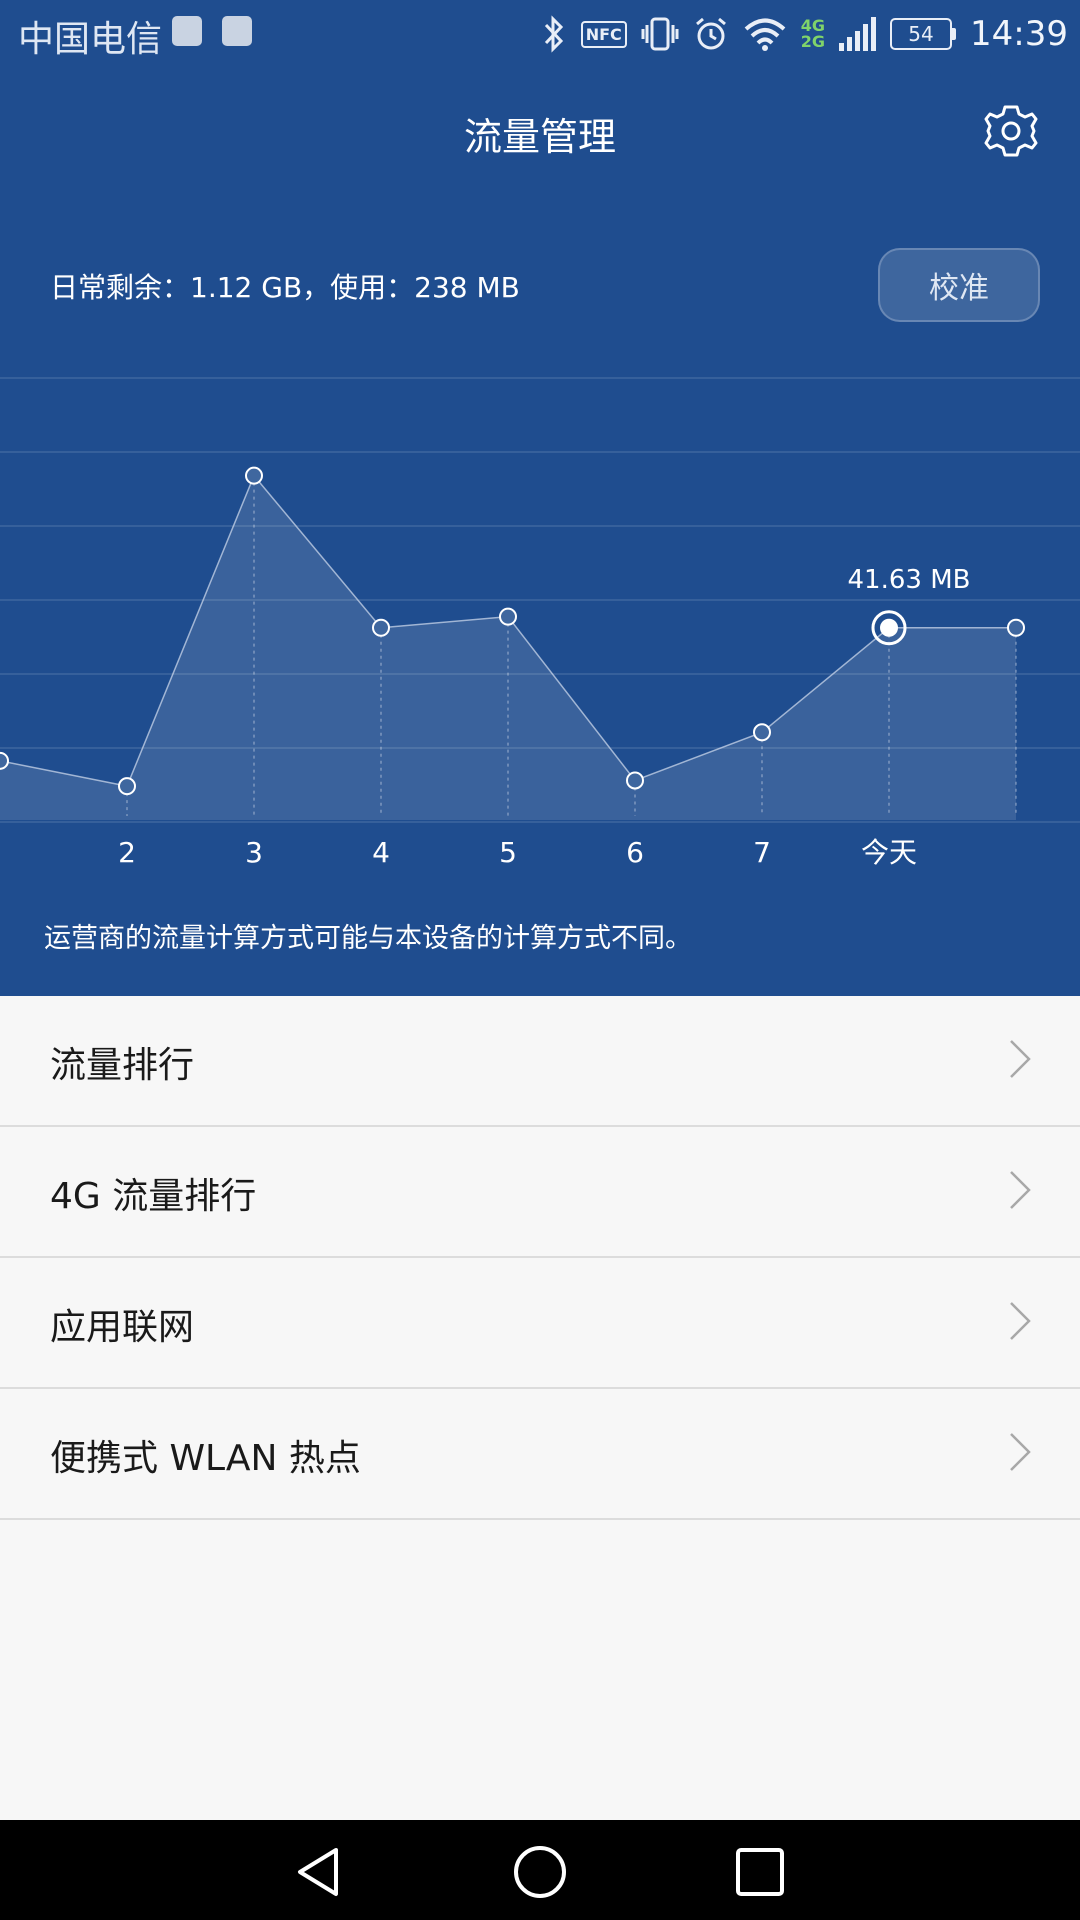 The height and width of the screenshot is (1920, 1080). I want to click on x-tick-label: 3, so click(254, 852).